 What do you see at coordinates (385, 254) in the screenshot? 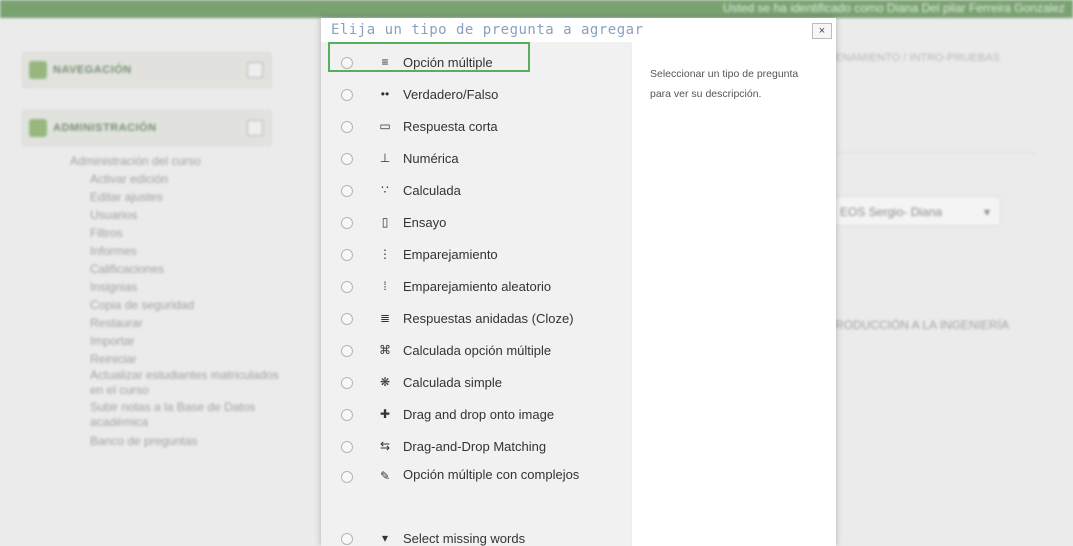
I see `question-type-icon: ⋮` at bounding box center [385, 254].